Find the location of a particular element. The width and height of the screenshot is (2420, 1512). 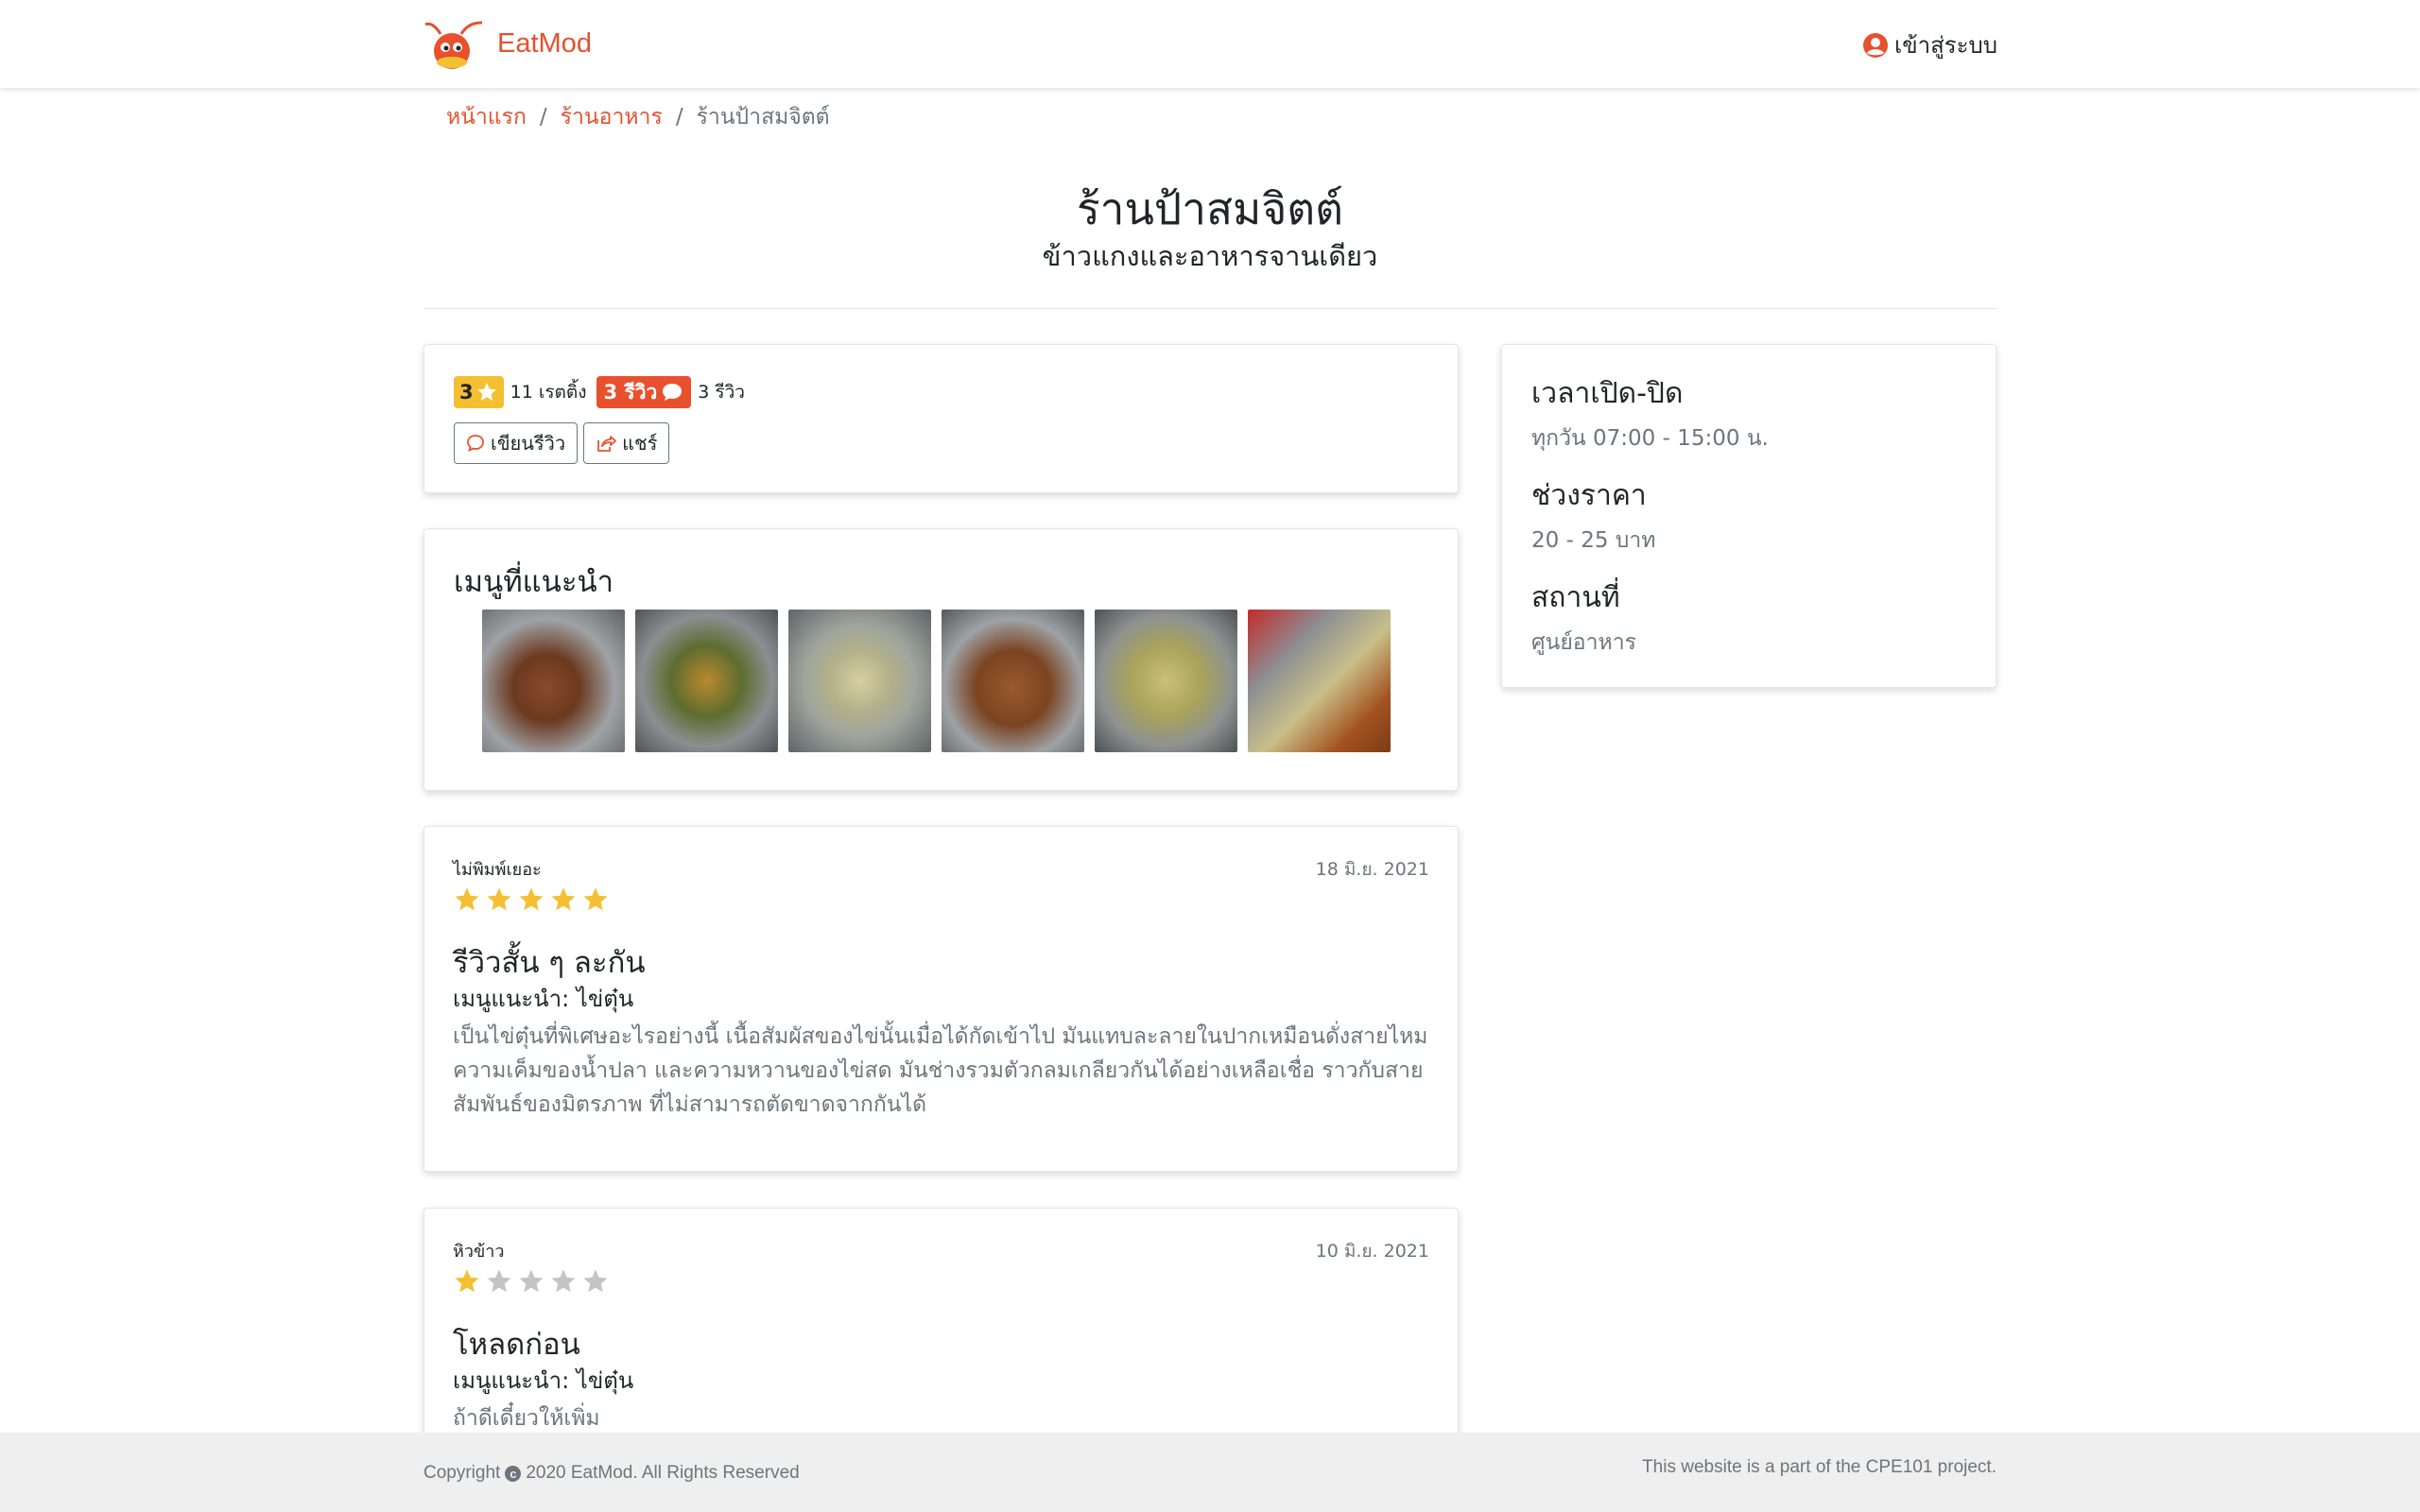

chat-bubble-icon is located at coordinates (673, 392).